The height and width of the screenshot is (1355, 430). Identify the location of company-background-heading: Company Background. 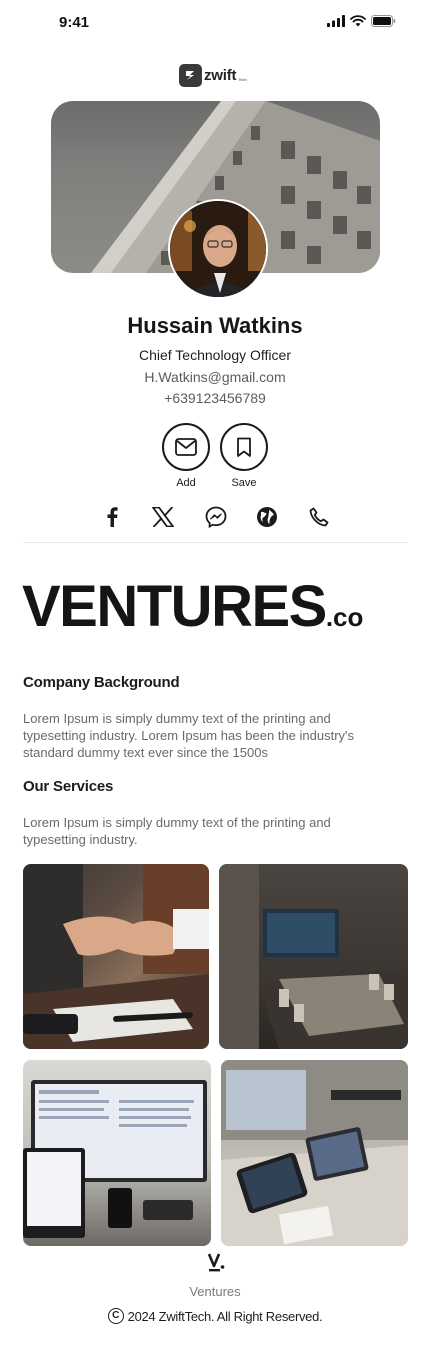
(101, 682).